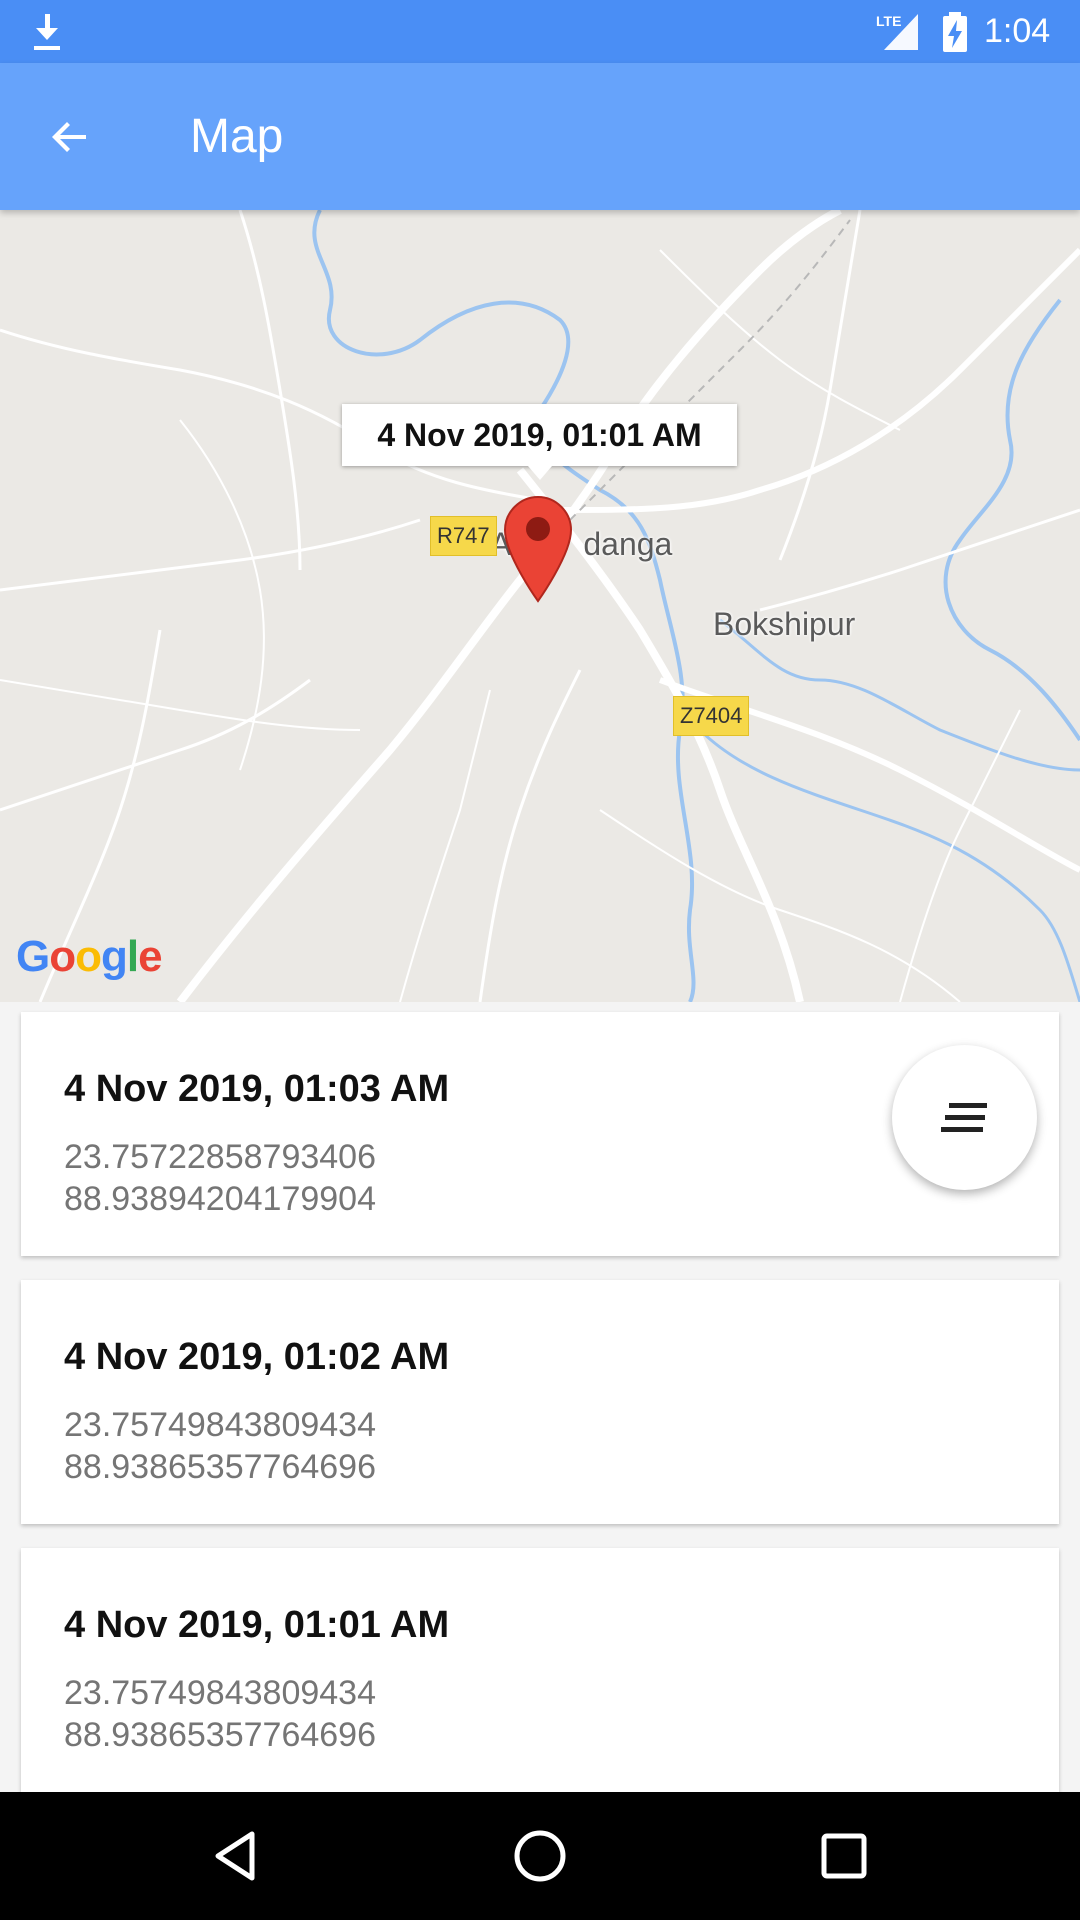 The height and width of the screenshot is (1920, 1080). What do you see at coordinates (540, 473) in the screenshot?
I see `info-window-tail` at bounding box center [540, 473].